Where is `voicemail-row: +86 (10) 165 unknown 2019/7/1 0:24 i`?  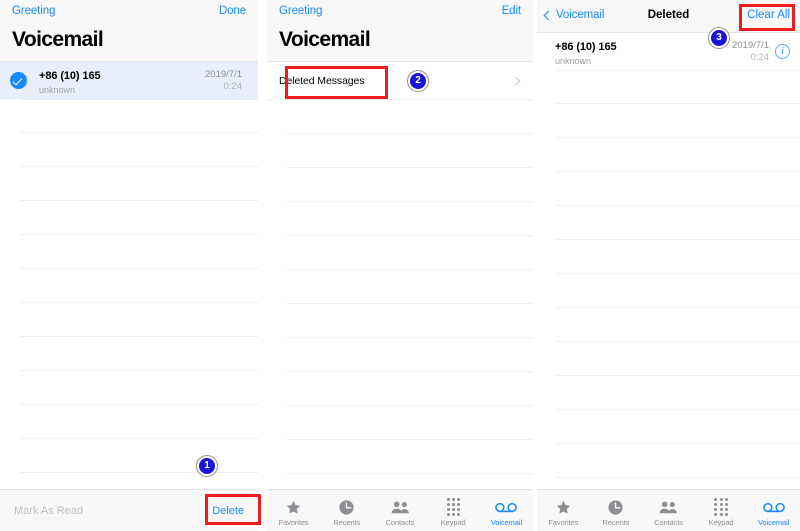
voicemail-row: +86 (10) 165 unknown 2019/7/1 0:24 i is located at coordinates (668, 51).